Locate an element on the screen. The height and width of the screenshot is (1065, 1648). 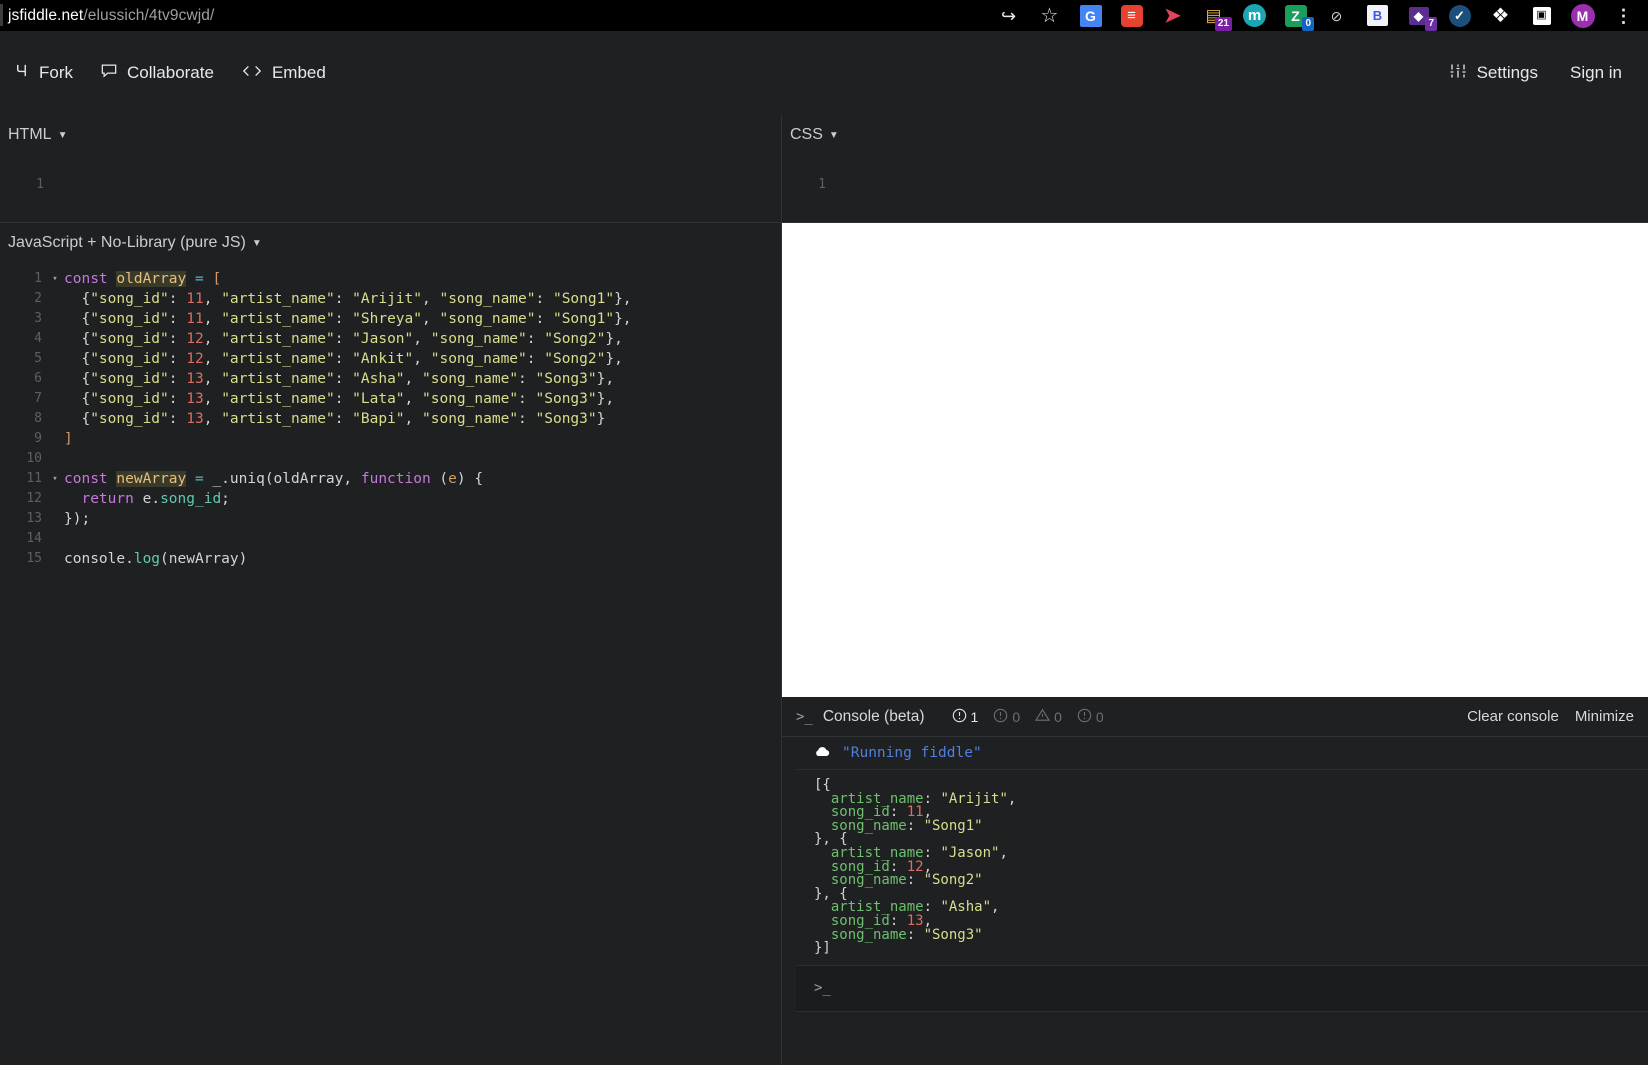
red-arrow-icon: ➤ is located at coordinates (1172, 15).